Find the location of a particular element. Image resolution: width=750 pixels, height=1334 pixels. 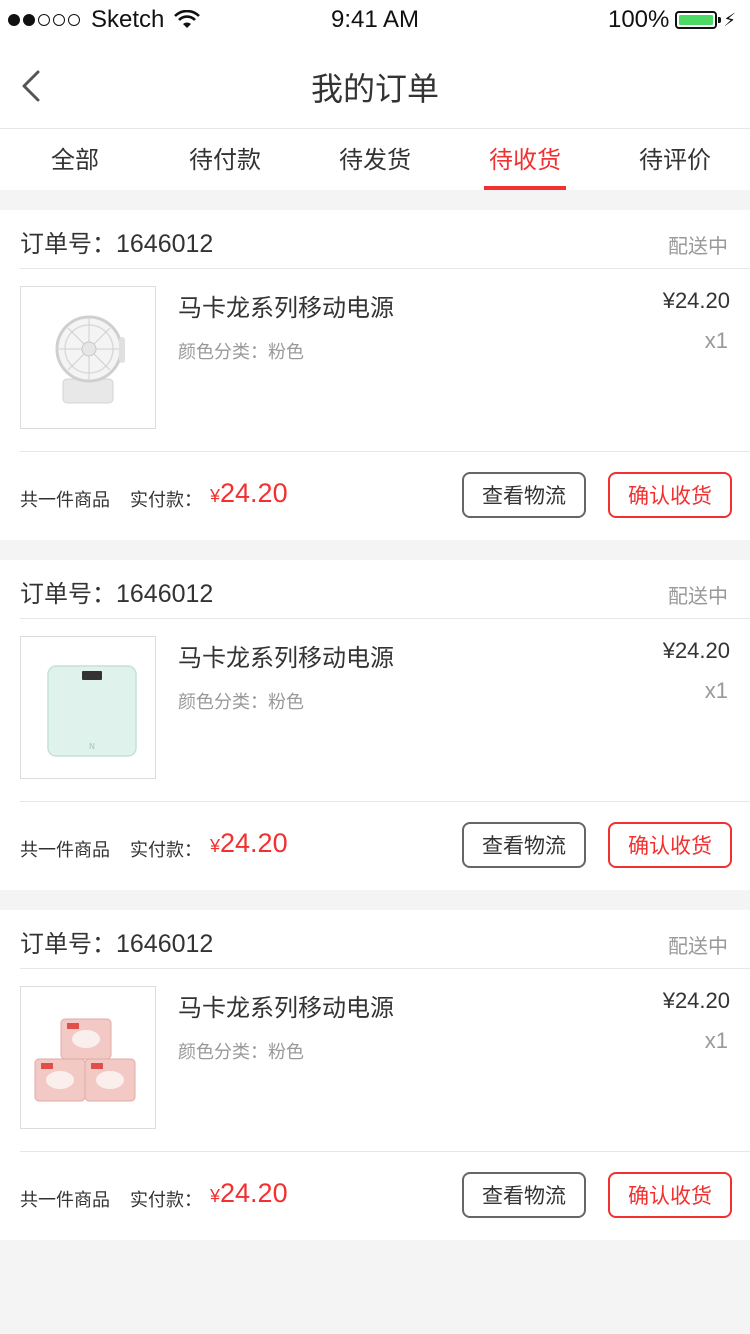

tab-pending-payment: 待付款 is located at coordinates (225, 159).